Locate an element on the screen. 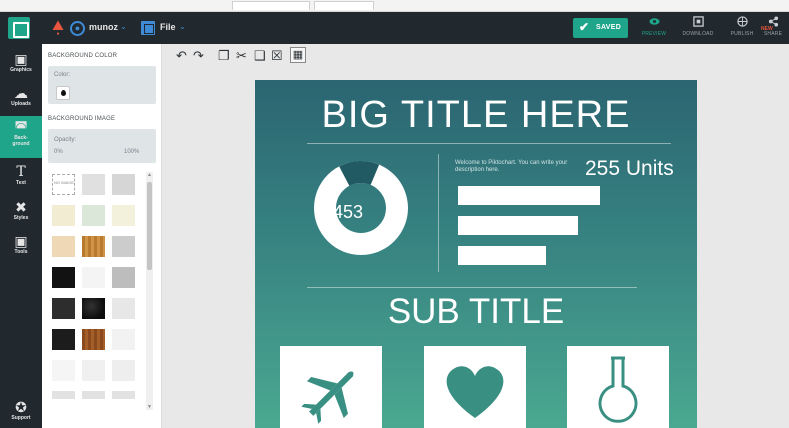 The width and height of the screenshot is (789, 428). toolbox-icon: ▣ is located at coordinates (21, 241).